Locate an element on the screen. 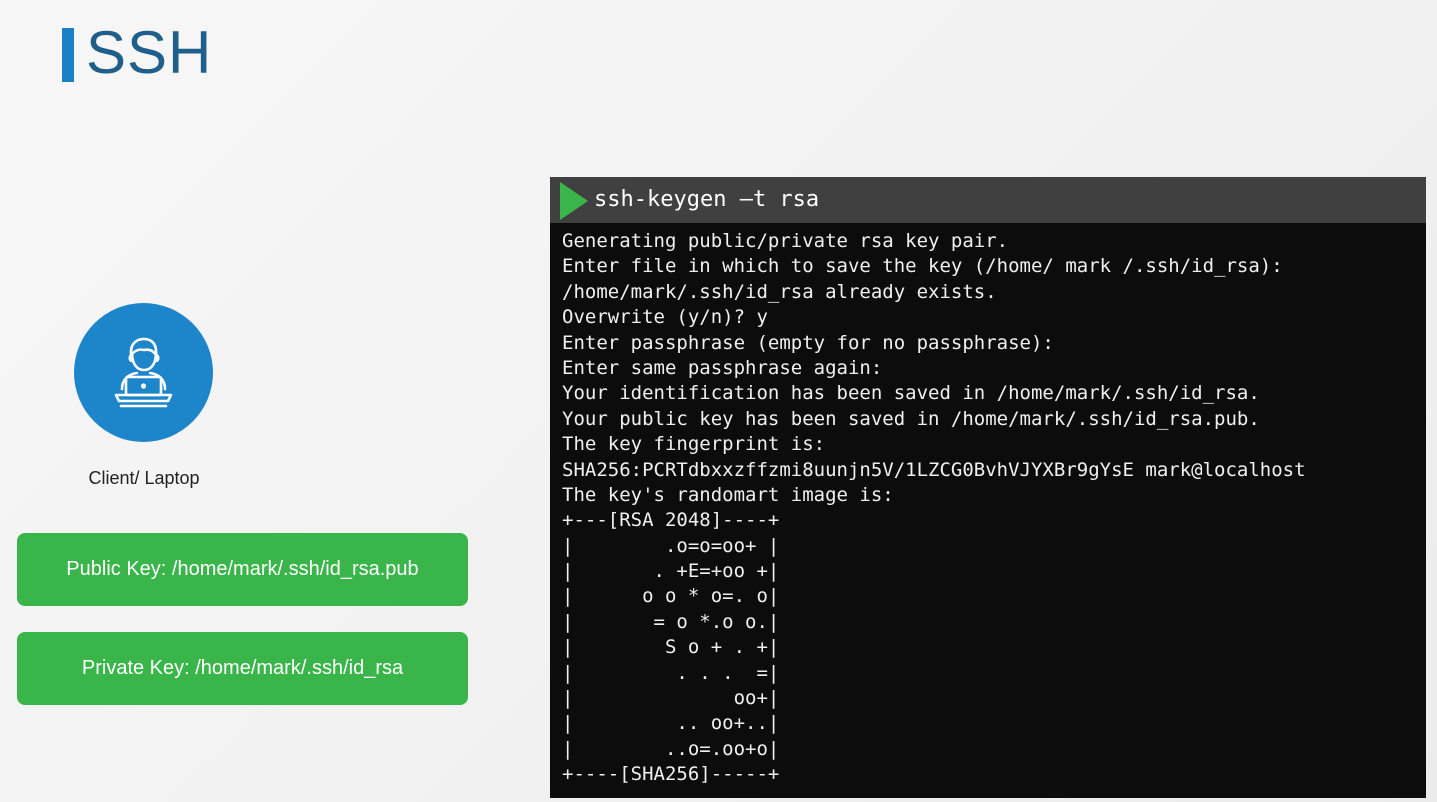 This screenshot has width=1437, height=802. client-avatar is located at coordinates (143, 372).